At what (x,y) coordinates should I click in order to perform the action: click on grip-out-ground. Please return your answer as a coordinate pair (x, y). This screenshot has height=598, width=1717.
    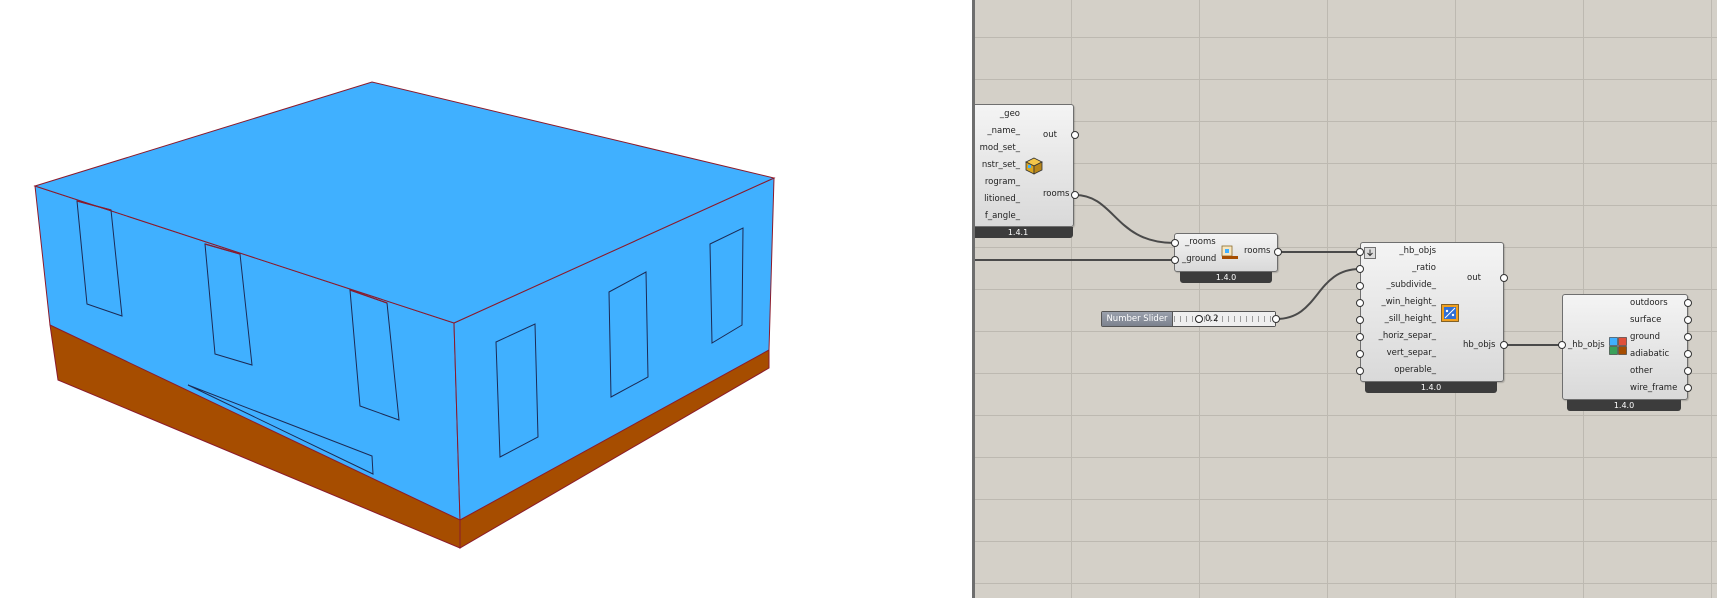
    Looking at the image, I should click on (1688, 337).